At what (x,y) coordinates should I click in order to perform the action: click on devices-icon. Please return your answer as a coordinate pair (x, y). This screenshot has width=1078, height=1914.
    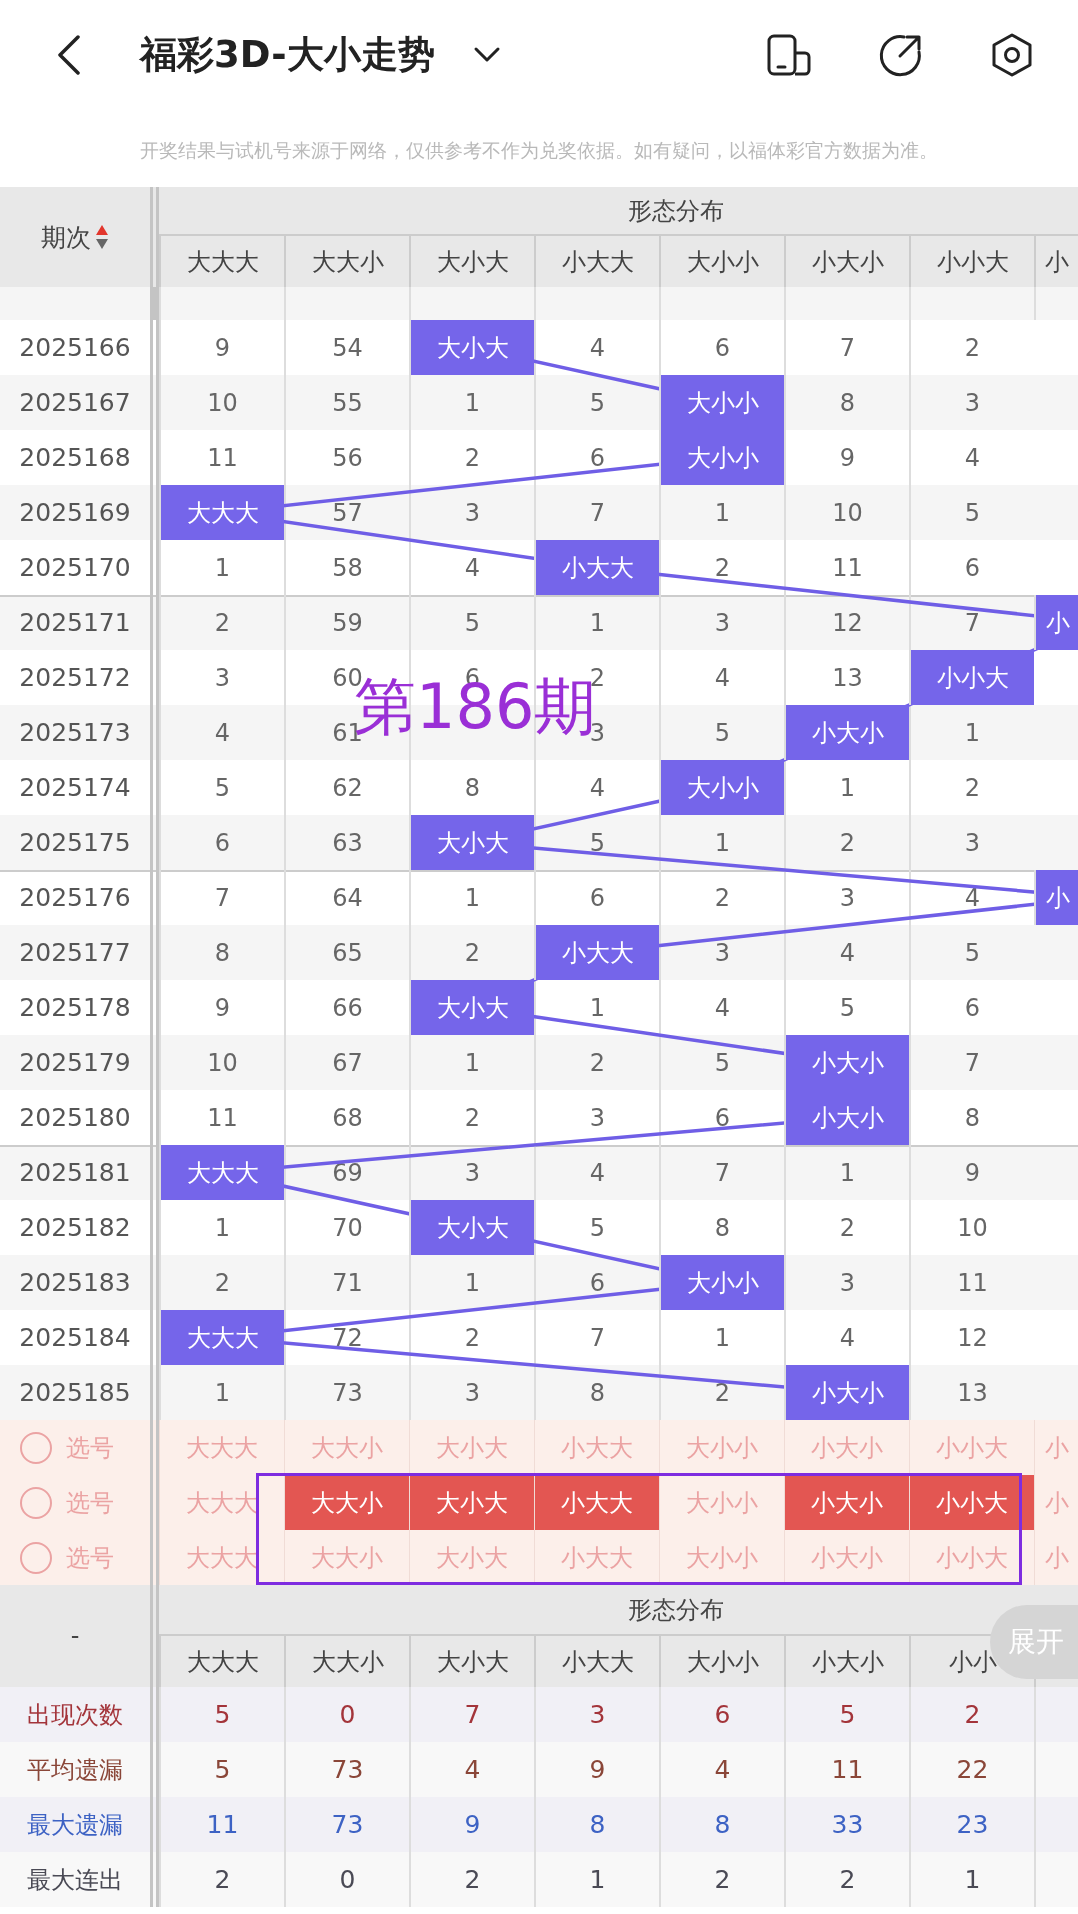
    Looking at the image, I should click on (789, 55).